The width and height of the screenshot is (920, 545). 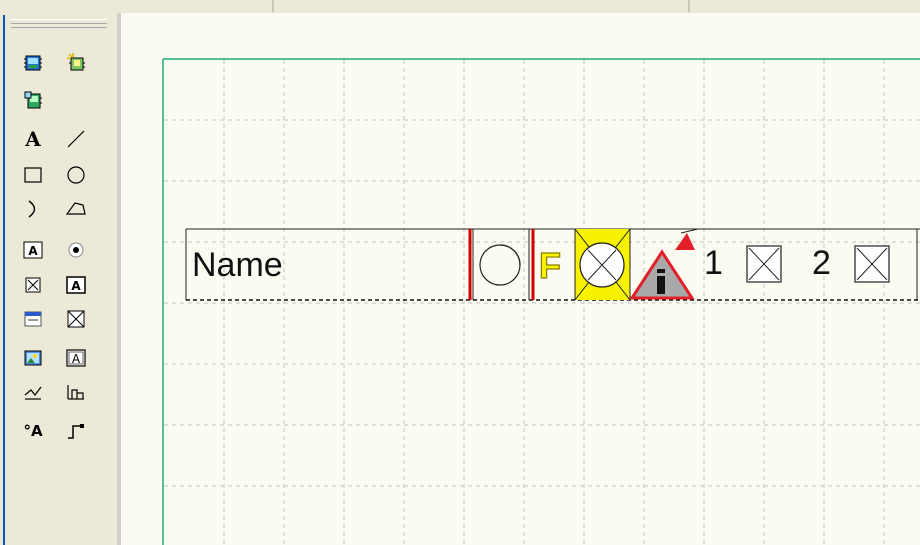 I want to click on row-number-2: 2, so click(x=821, y=263).